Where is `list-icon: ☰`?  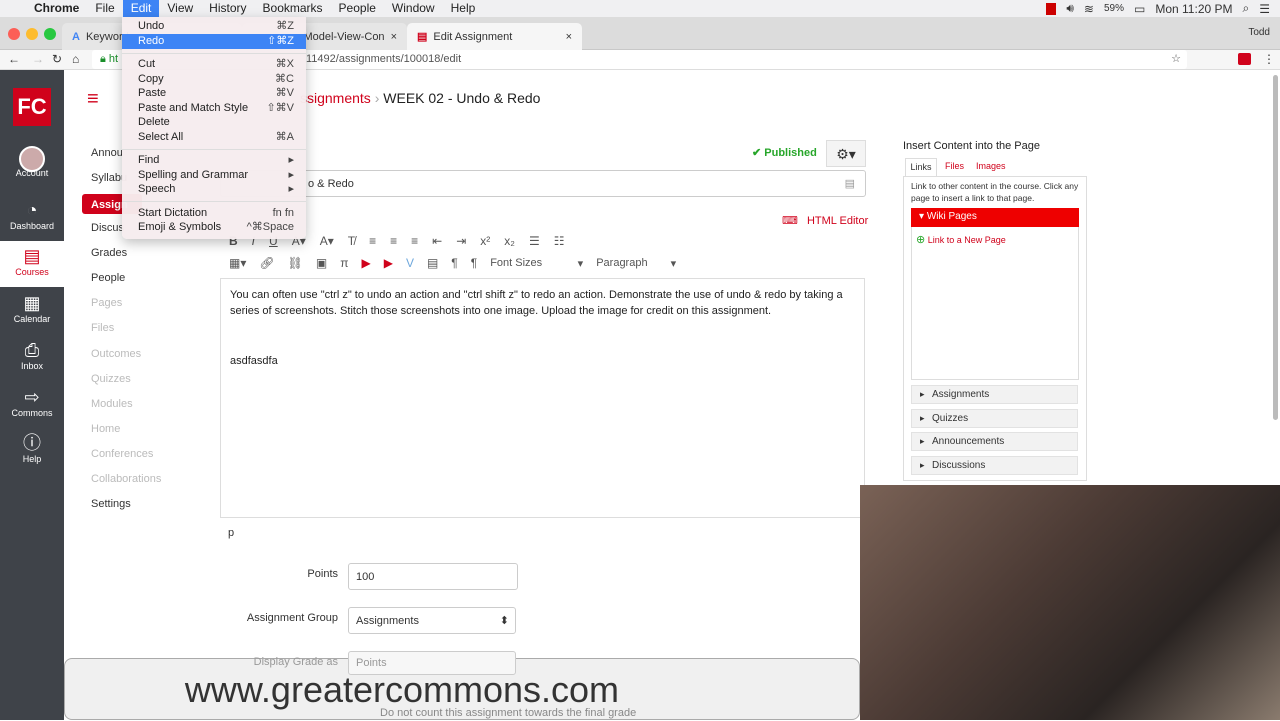 list-icon: ☰ is located at coordinates (1264, 9).